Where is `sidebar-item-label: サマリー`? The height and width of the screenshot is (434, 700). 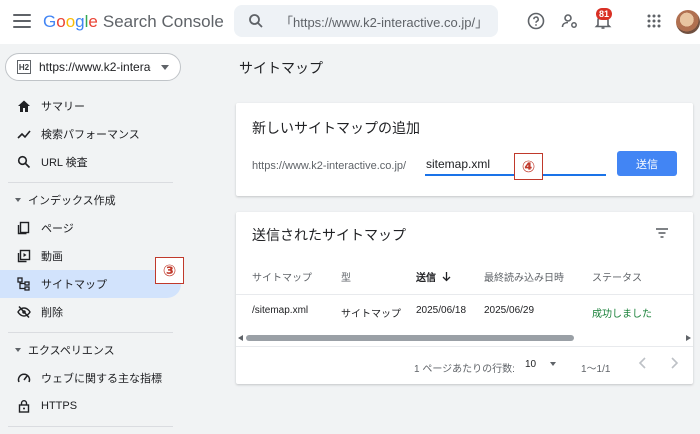
sidebar-item-label: サマリー is located at coordinates (63, 107).